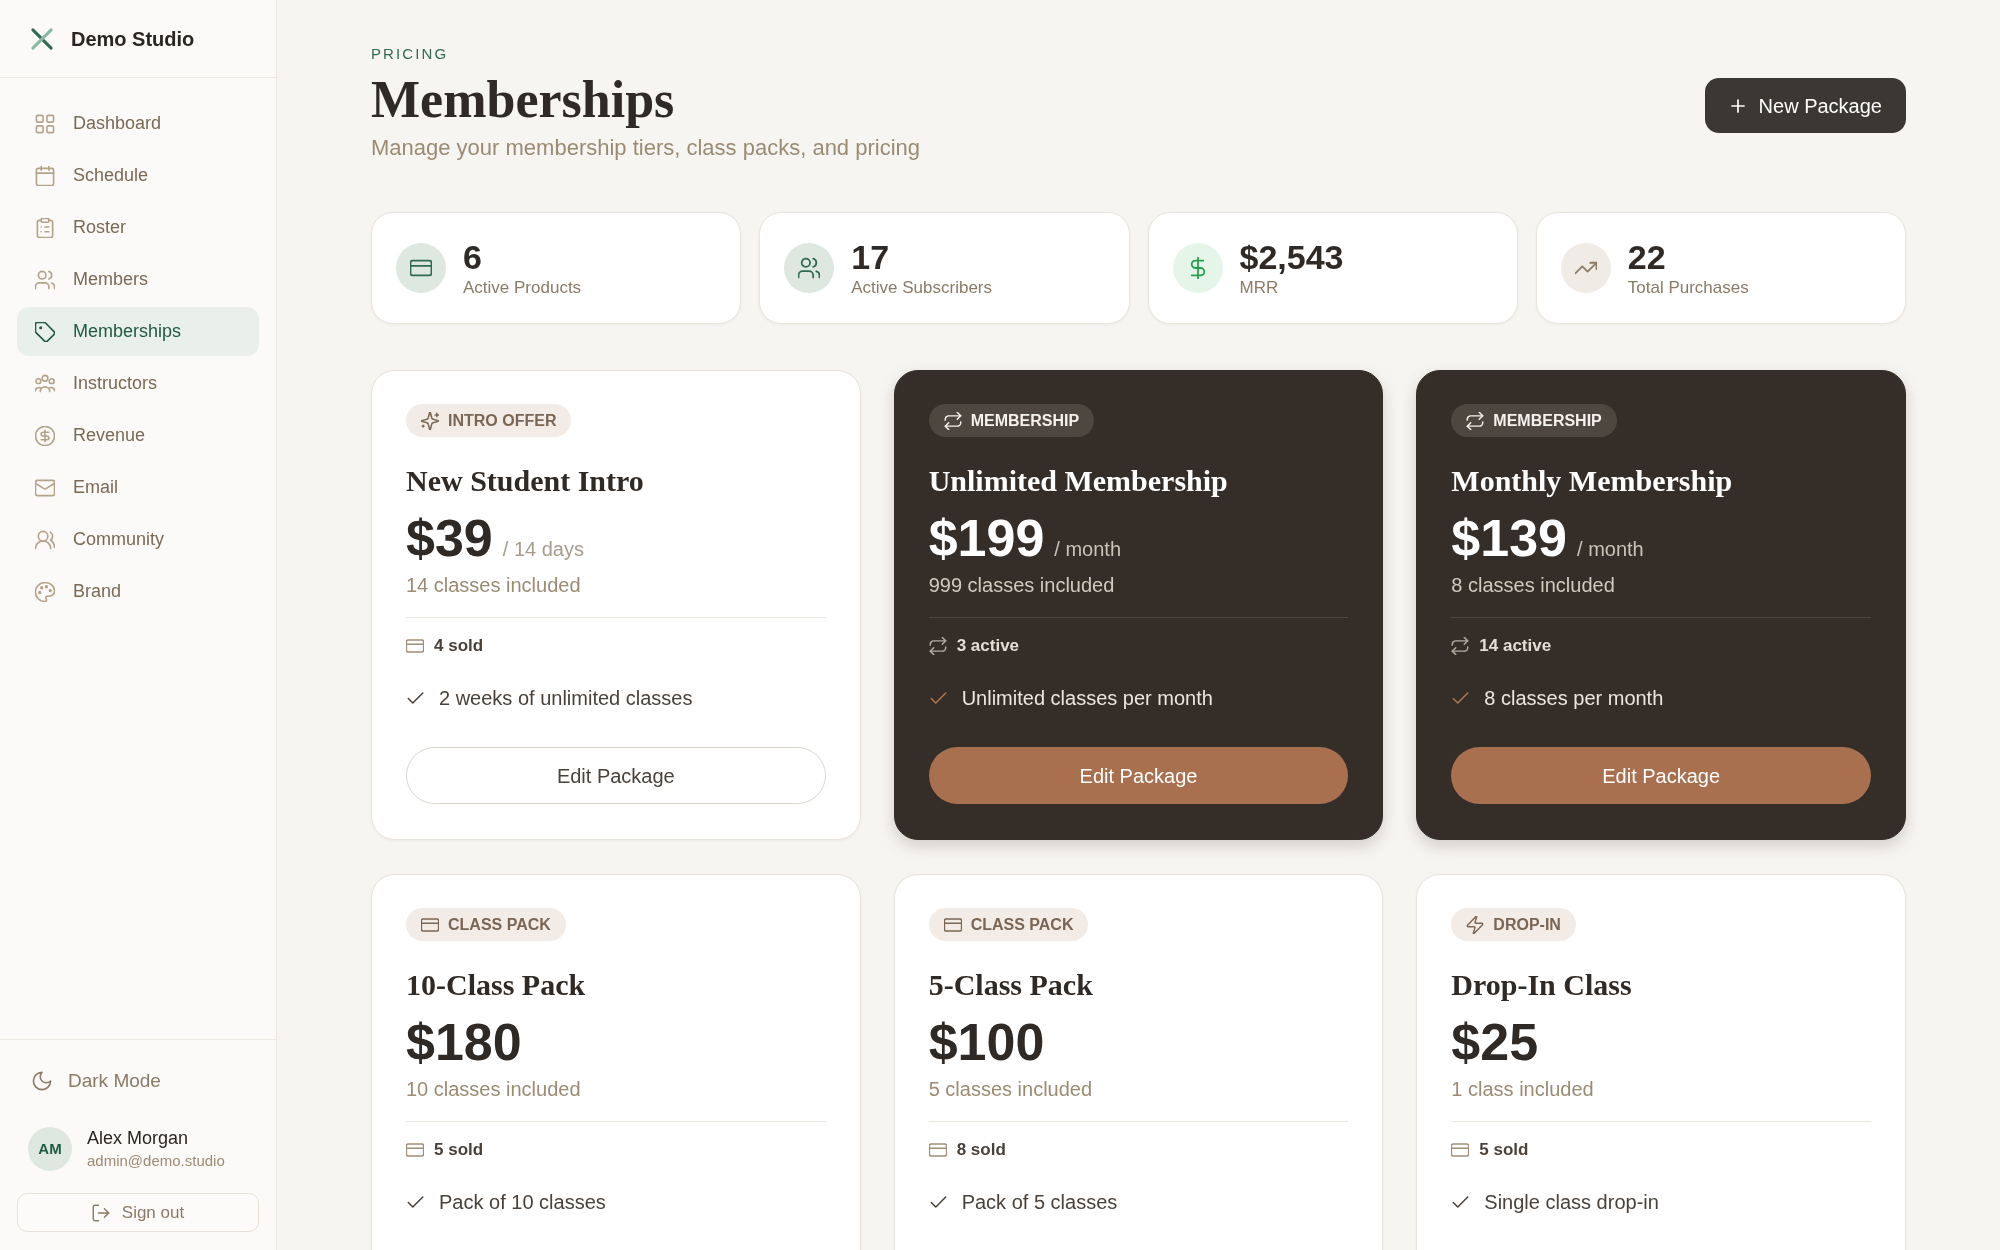 This screenshot has width=2000, height=1250. Describe the element at coordinates (523, 100) in the screenshot. I see `page-title: Memberships` at that location.